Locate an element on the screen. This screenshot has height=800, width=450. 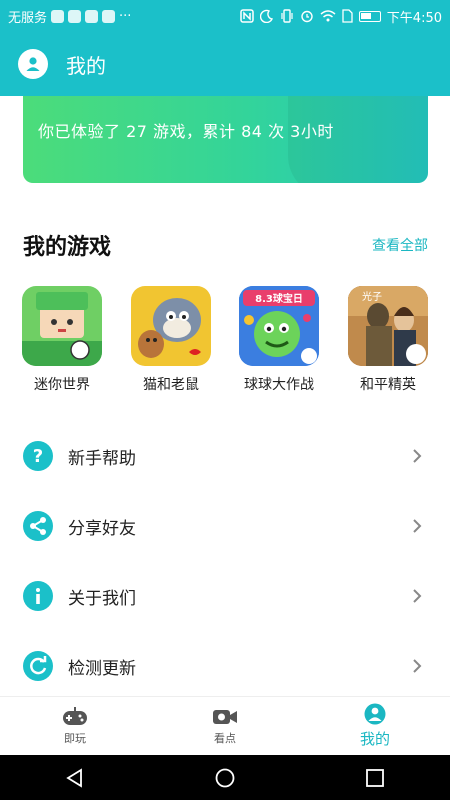
share-icon is located at coordinates (38, 526).